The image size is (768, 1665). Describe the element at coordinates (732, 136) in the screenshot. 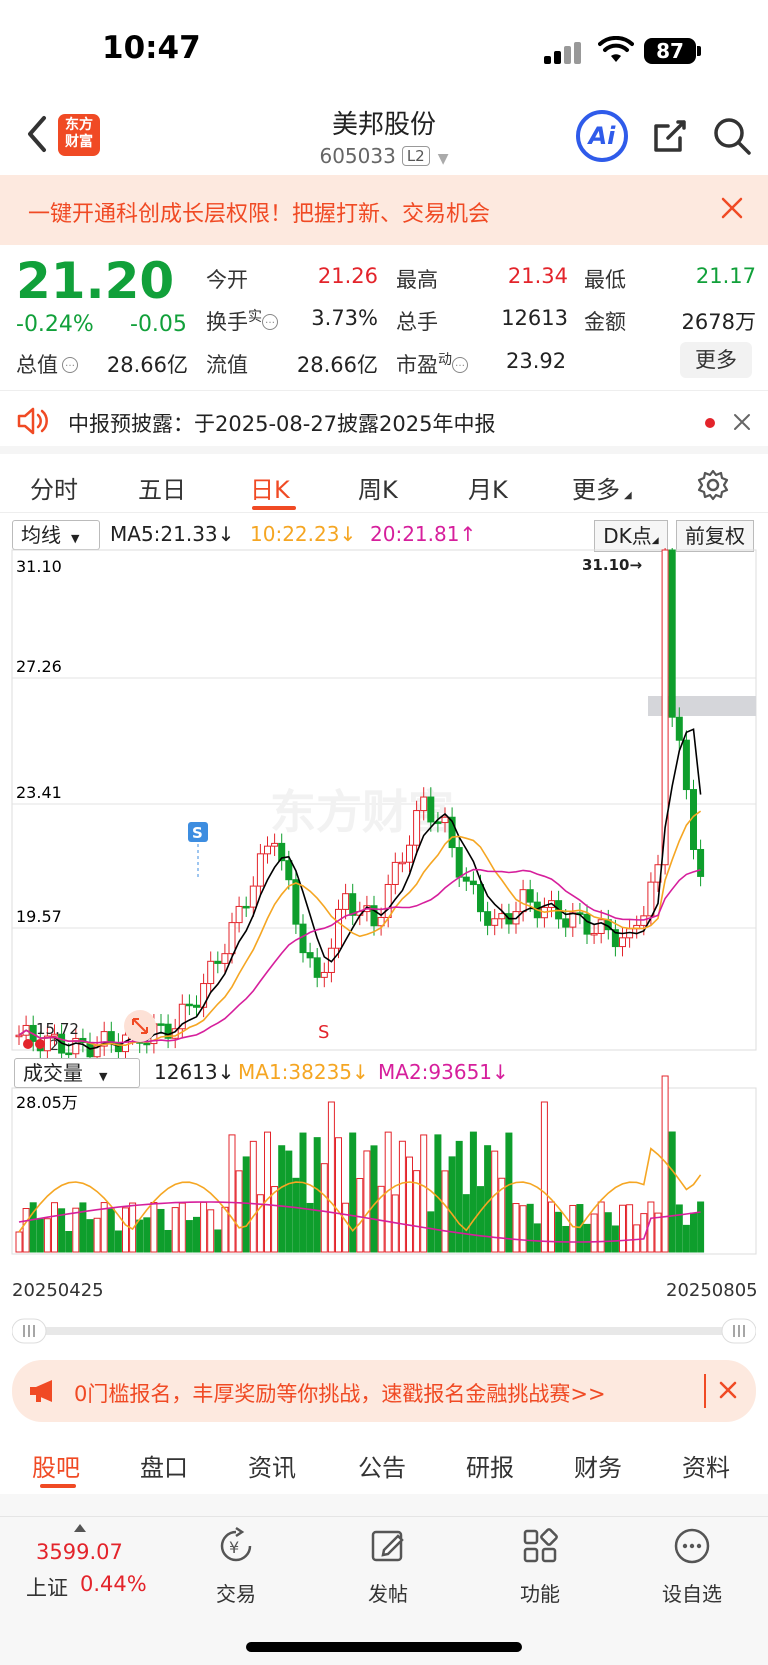

I see `search-icon` at that location.